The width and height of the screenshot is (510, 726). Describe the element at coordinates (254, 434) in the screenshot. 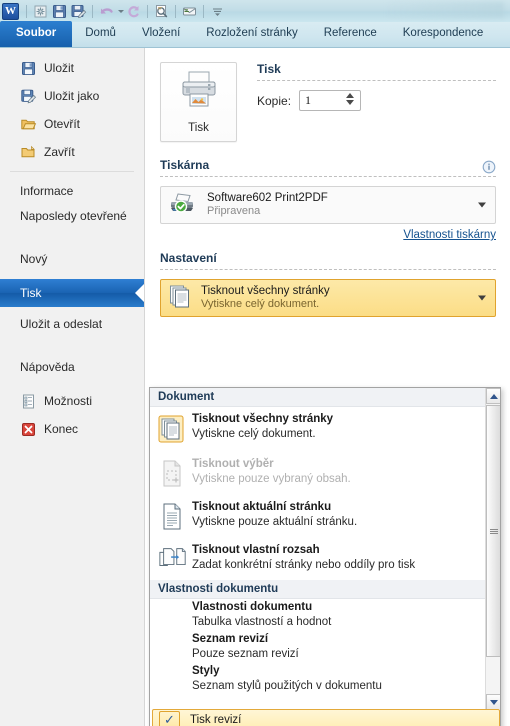

I see `dropdown-item-desc: Vytiskne celý dokument.` at that location.